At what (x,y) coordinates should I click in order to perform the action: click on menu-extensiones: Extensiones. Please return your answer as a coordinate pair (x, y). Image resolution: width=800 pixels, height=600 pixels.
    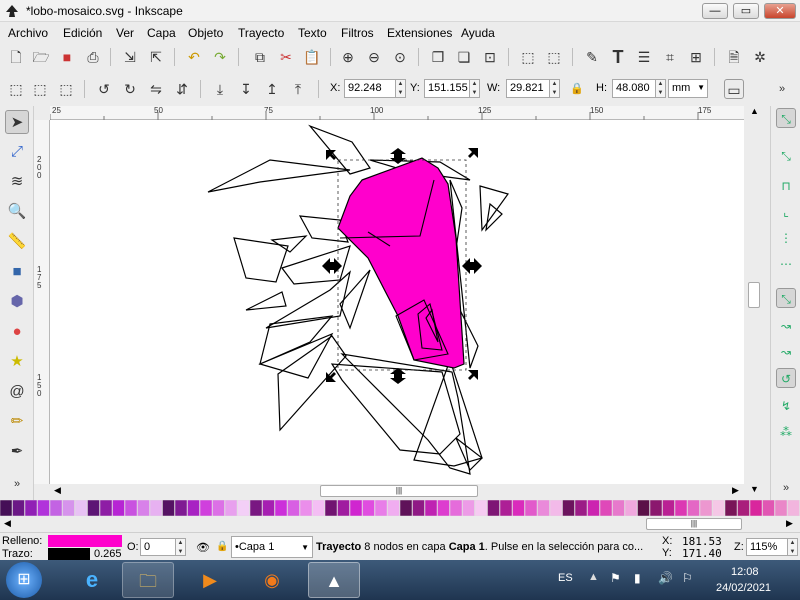
    Looking at the image, I should click on (419, 33).